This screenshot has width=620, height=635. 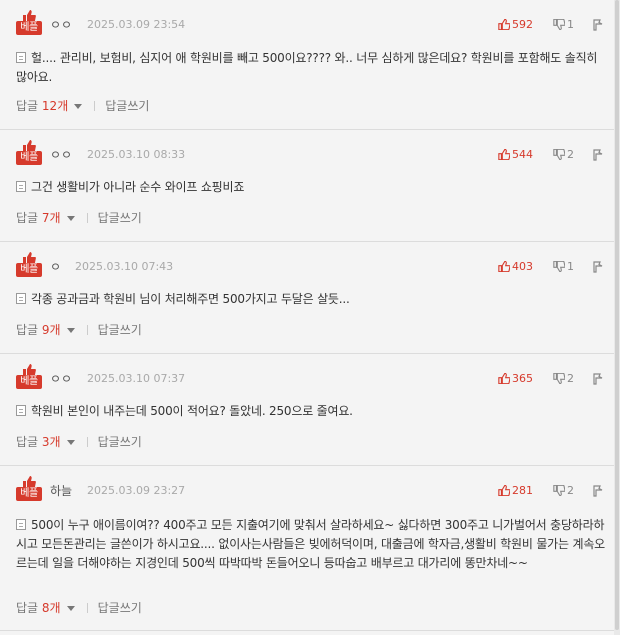 What do you see at coordinates (307, 260) in the screenshot?
I see `comment-header: 베플 ㅇ 2025.03.10 07:43 403 1` at bounding box center [307, 260].